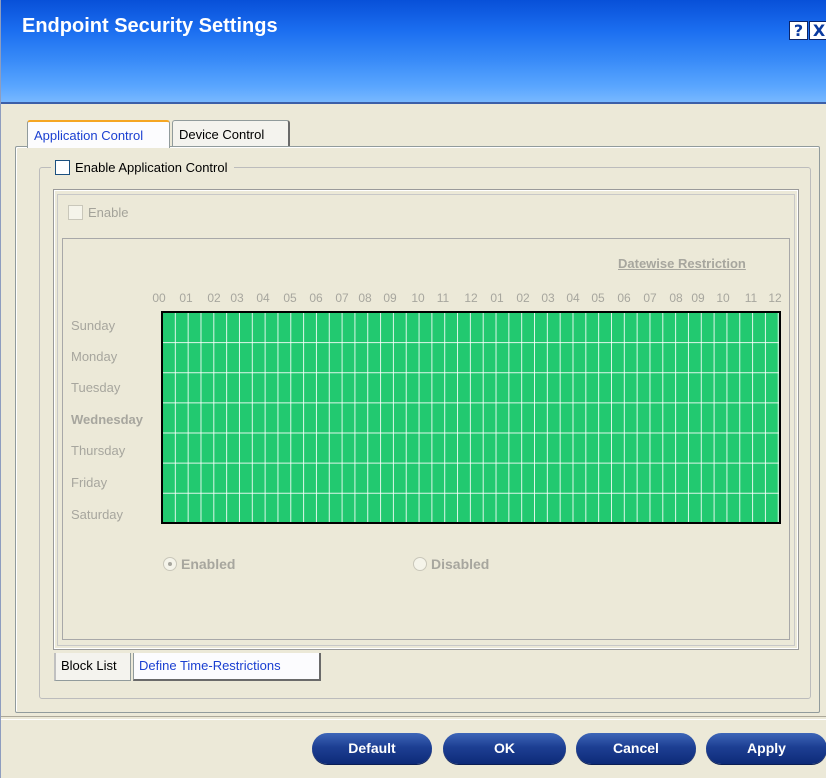  Describe the element at coordinates (460, 564) in the screenshot. I see `radio-disabled-label: Disabled` at that location.